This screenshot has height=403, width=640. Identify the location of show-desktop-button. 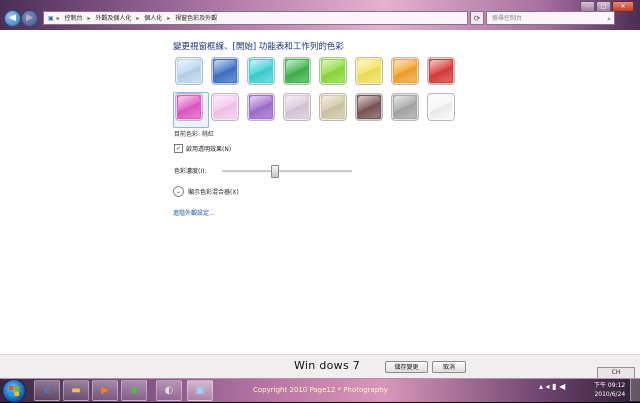
(635, 390).